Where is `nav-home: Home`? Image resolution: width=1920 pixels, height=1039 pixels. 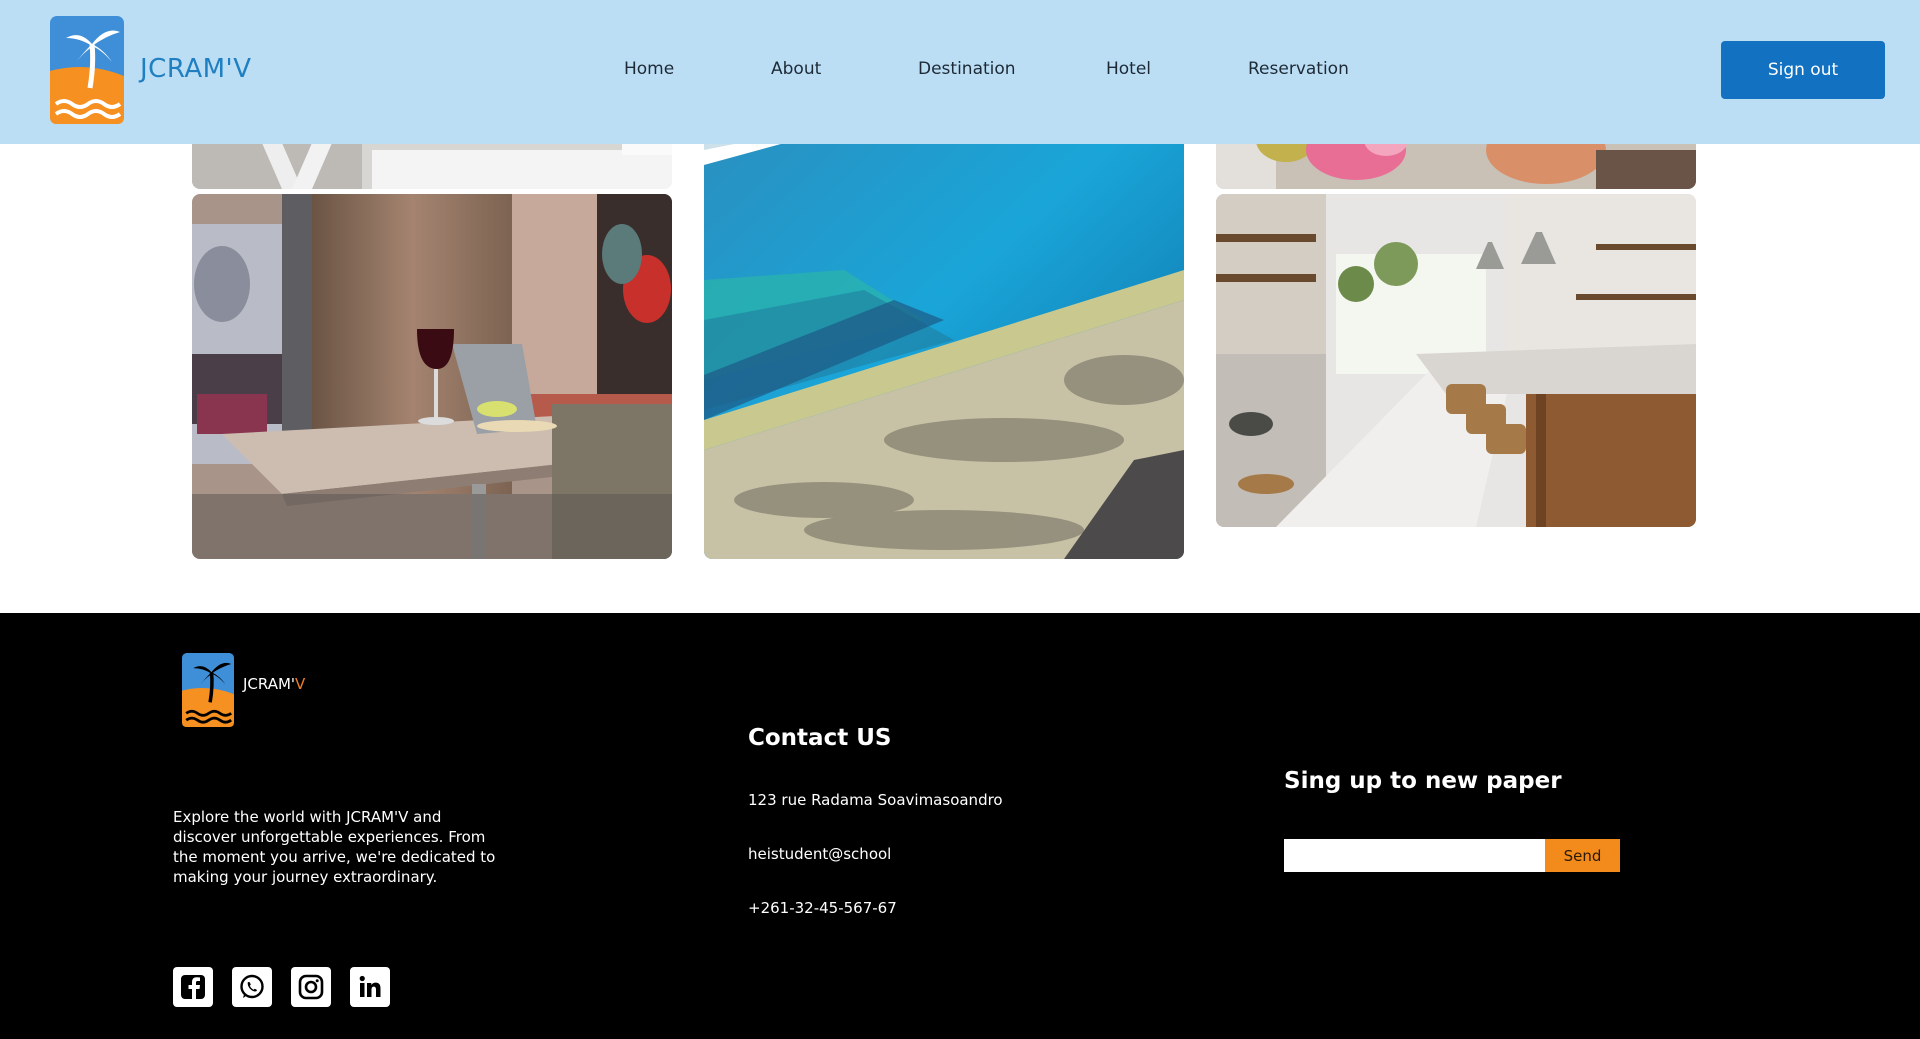 nav-home: Home is located at coordinates (649, 69).